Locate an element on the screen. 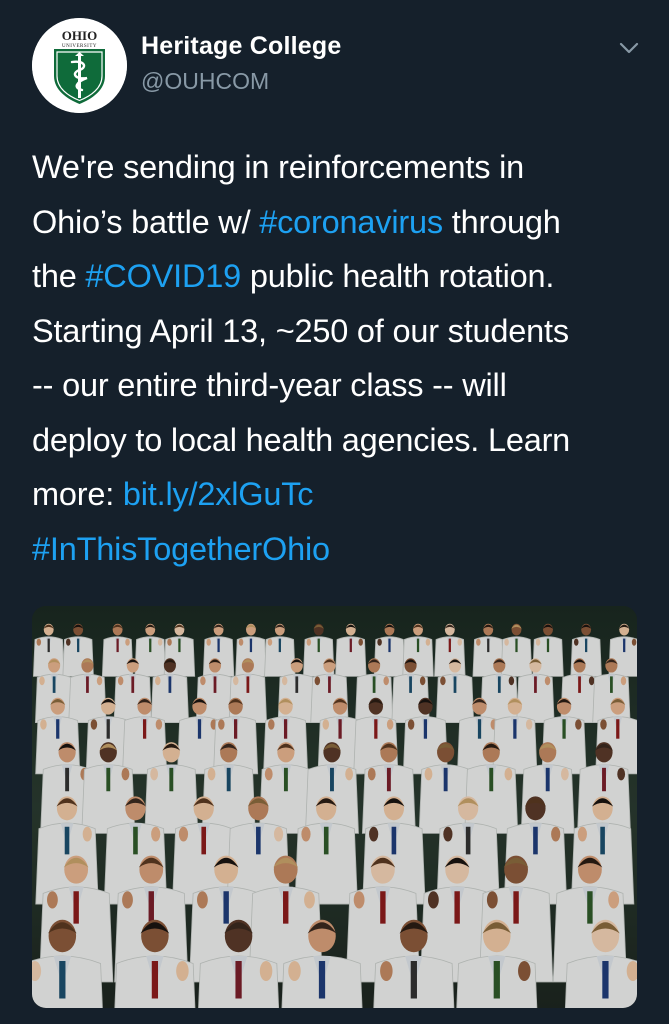 The width and height of the screenshot is (669, 1024). tweet-text-line: Starting April 13, ~250 of our students is located at coordinates (300, 330).